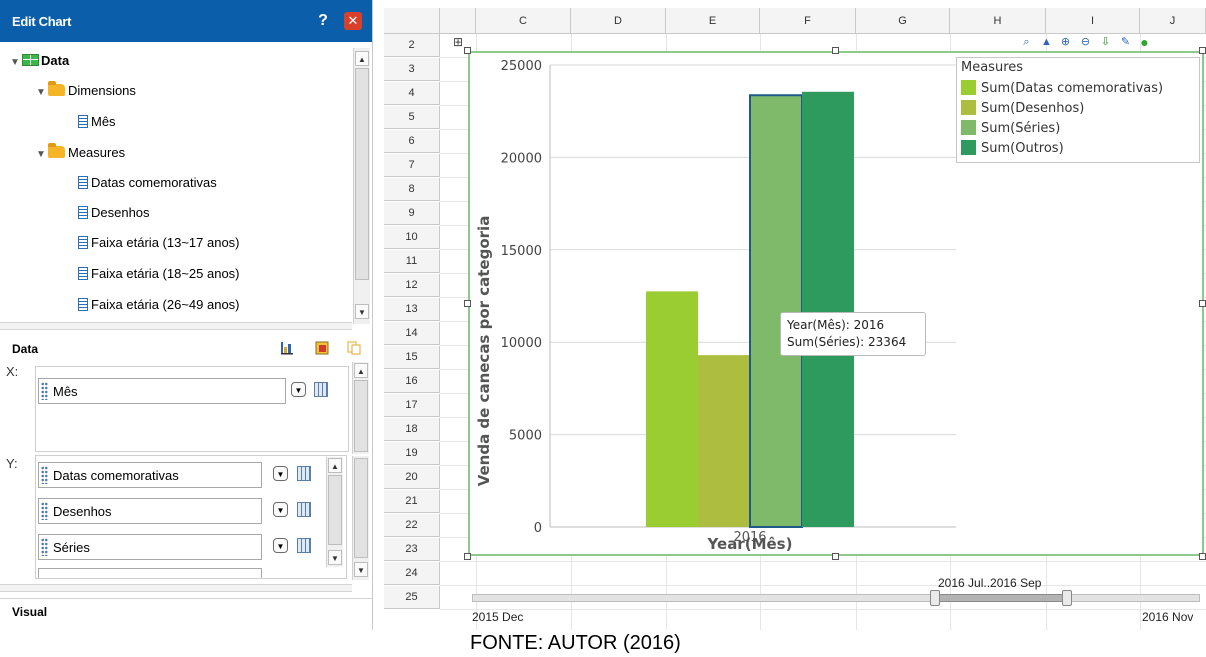 This screenshot has width=1206, height=657. Describe the element at coordinates (412, 477) in the screenshot. I see `row-header: 20` at that location.